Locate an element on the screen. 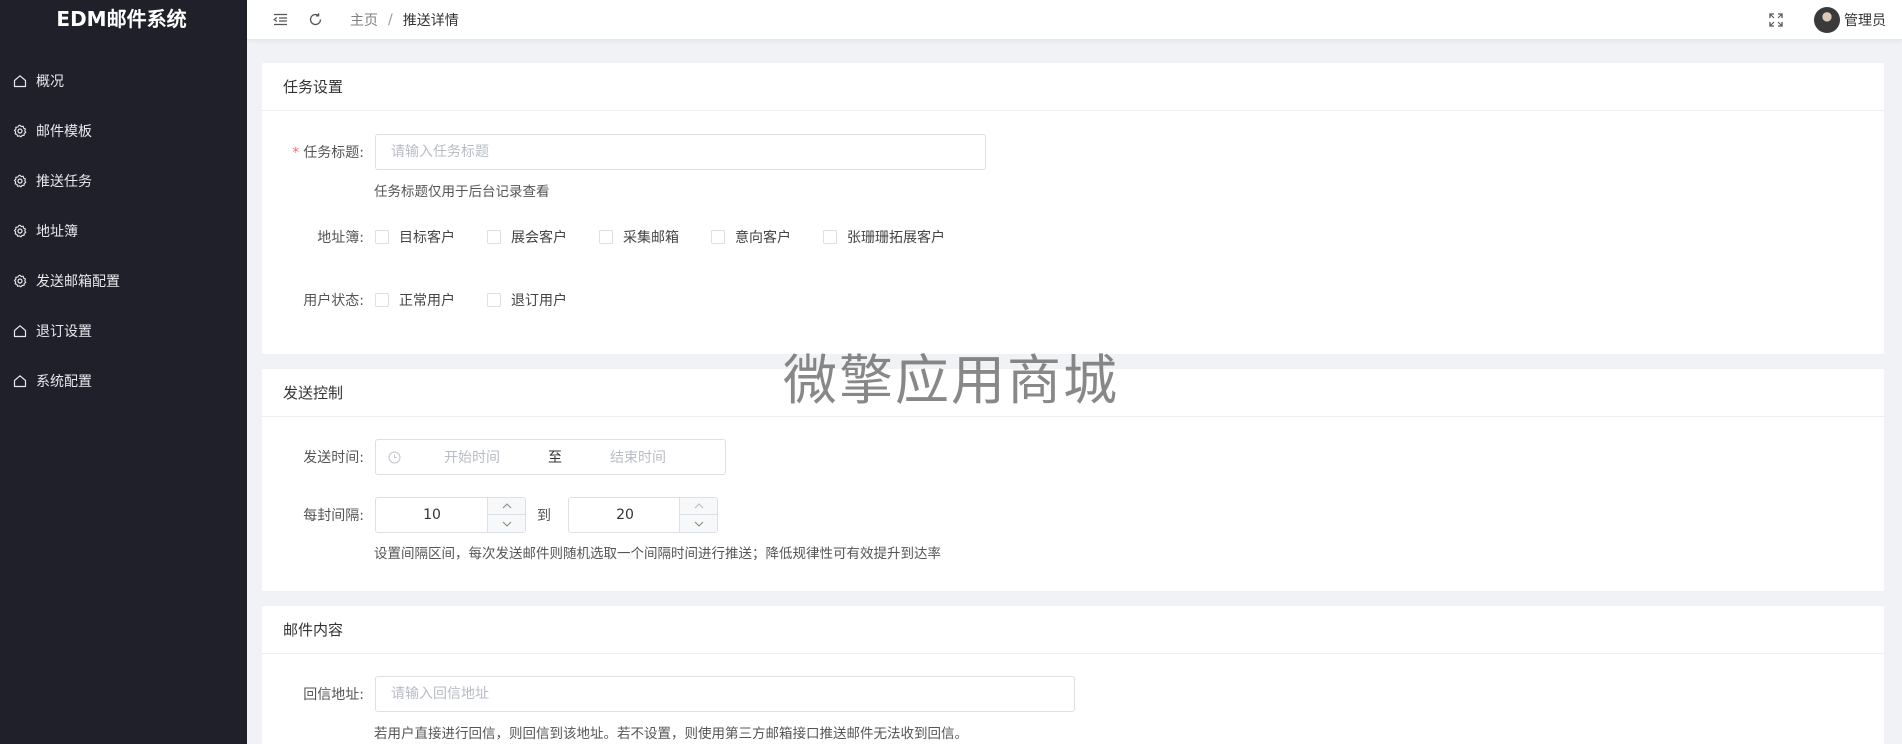 The image size is (1902, 744). sidebar-item-system-config: 系统配置 is located at coordinates (123, 381).